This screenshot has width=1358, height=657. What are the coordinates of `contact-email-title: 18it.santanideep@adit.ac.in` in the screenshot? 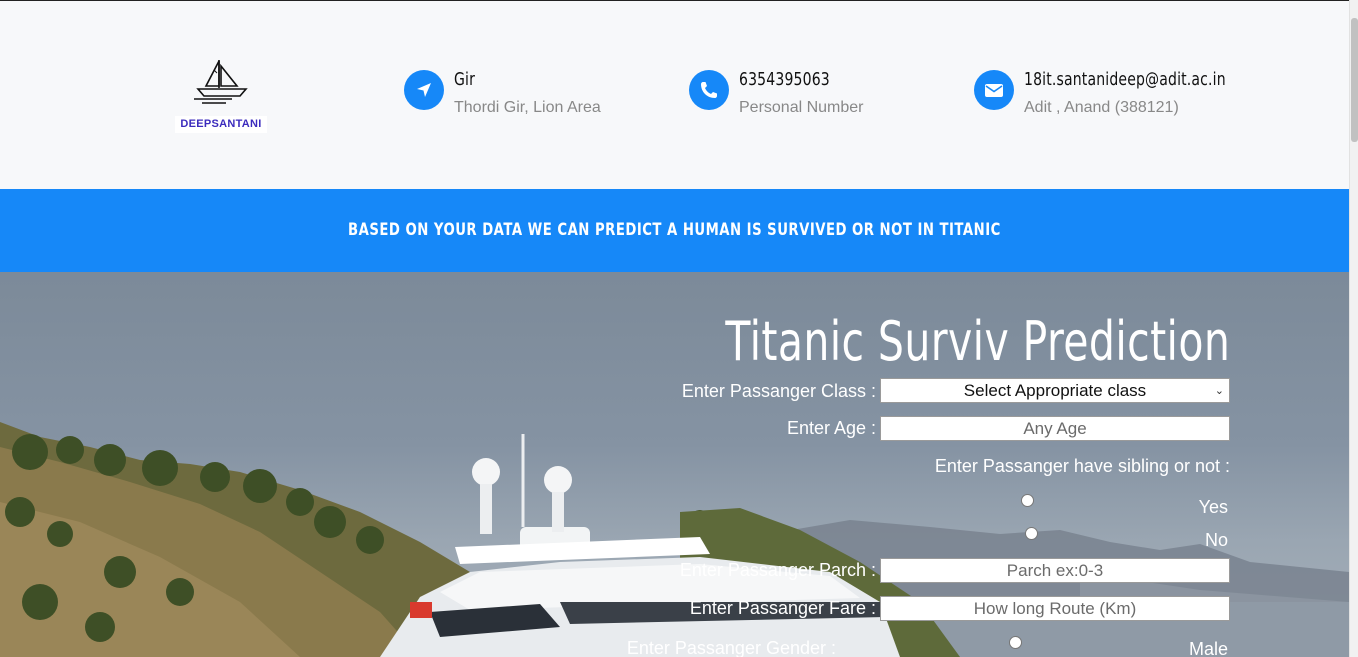 It's located at (1125, 79).